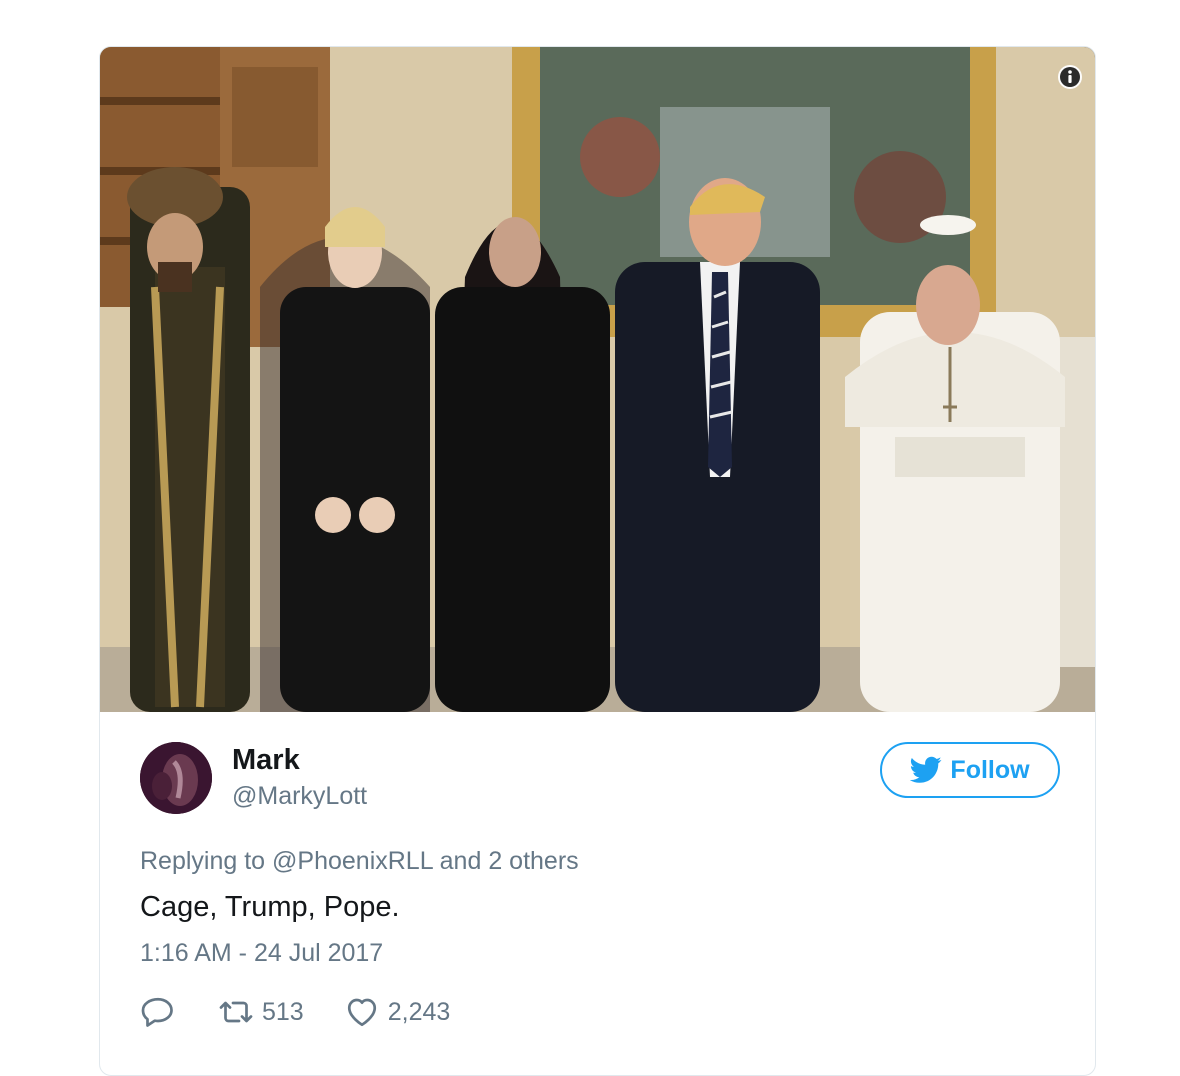  I want to click on tweet-text: Cage, Trump, Pope., so click(270, 907).